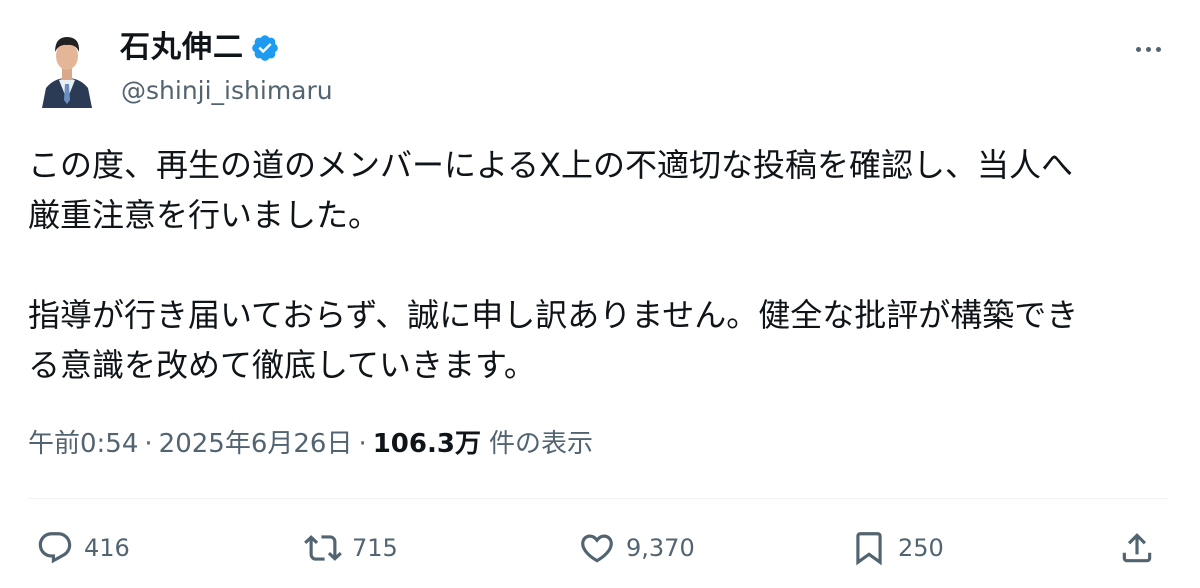 Image resolution: width=1200 pixels, height=588 pixels. Describe the element at coordinates (869, 549) in the screenshot. I see `bookmark-icon` at that location.